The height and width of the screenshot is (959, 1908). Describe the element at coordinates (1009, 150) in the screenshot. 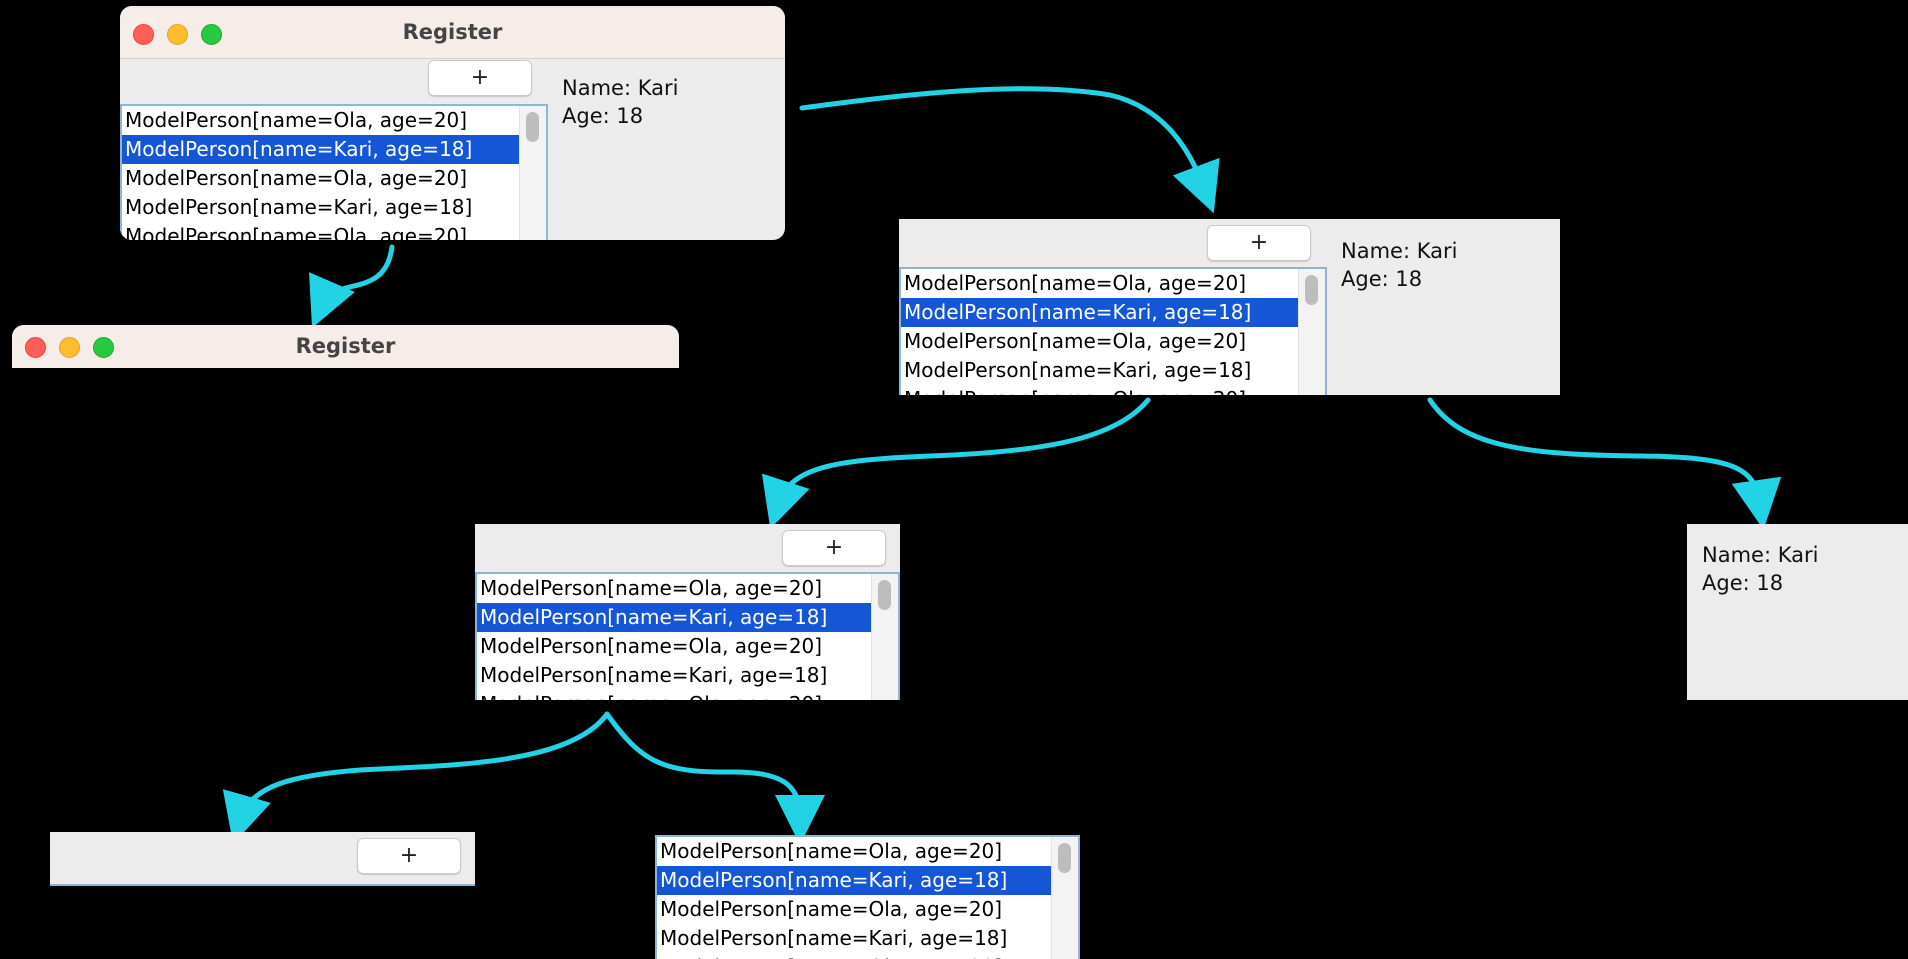

I see `arrow-window-to-content` at that location.